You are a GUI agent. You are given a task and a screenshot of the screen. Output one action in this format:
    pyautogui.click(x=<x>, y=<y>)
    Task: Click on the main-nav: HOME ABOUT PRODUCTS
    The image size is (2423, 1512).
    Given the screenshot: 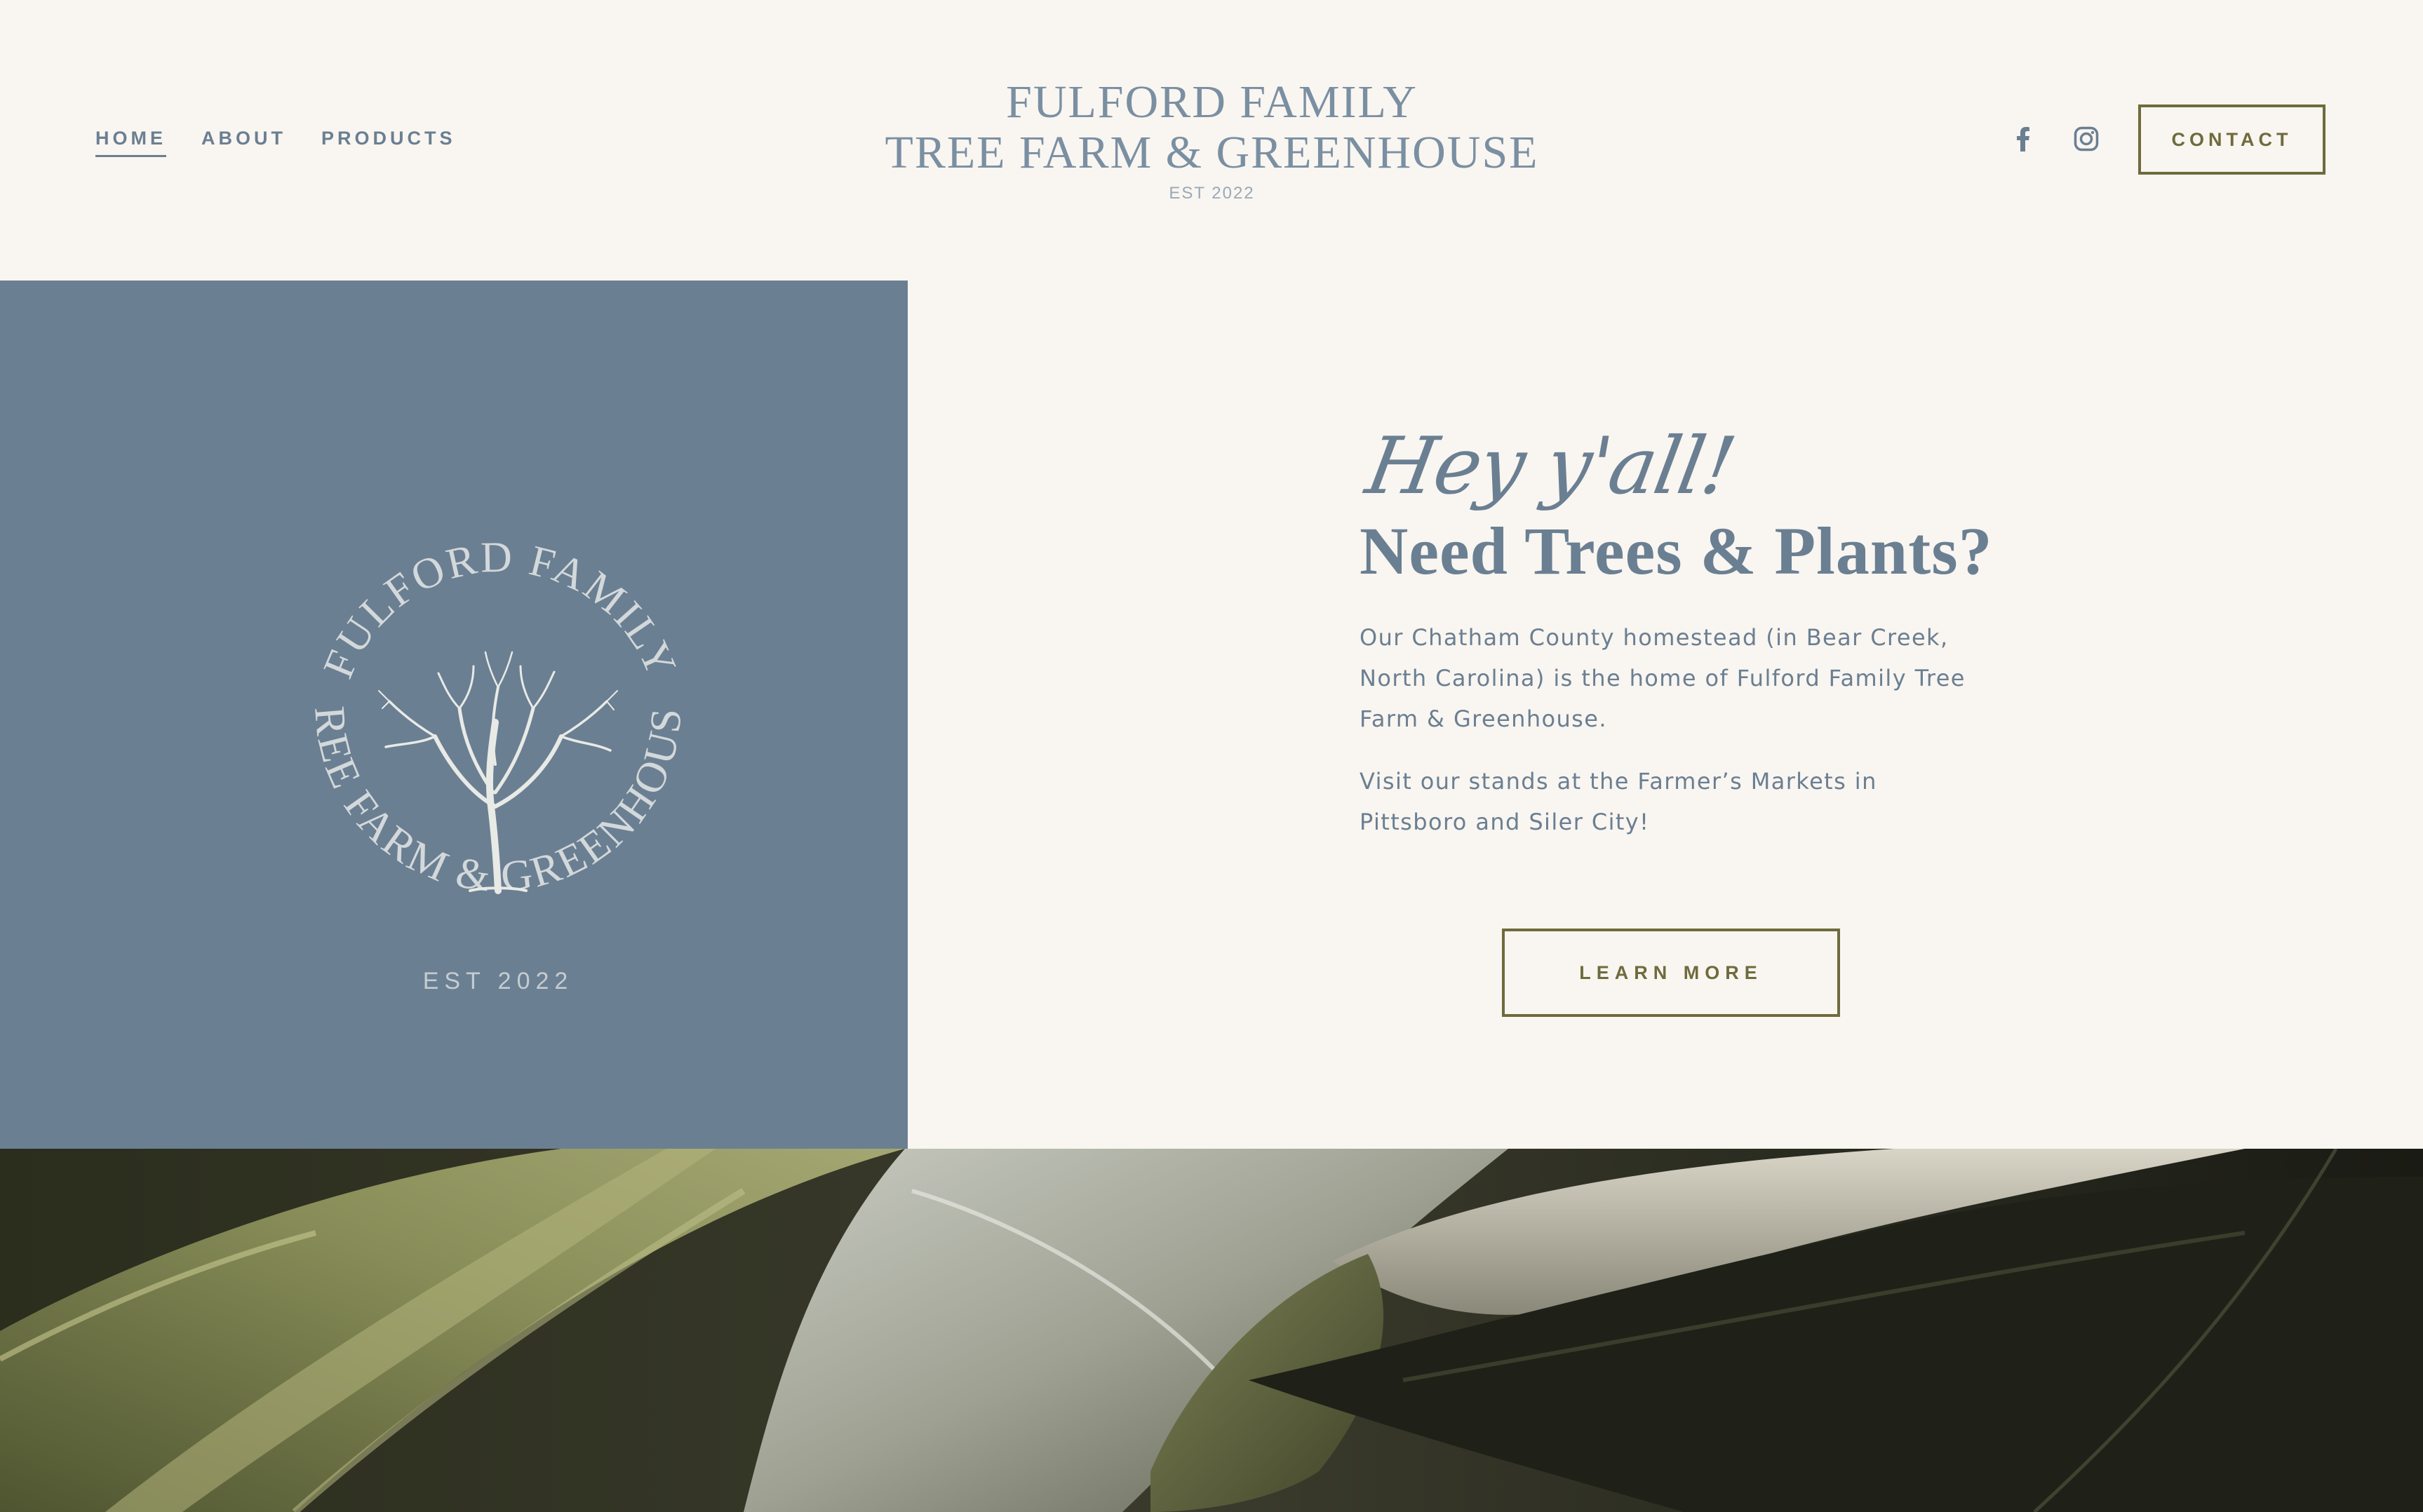 What is the action you would take?
    pyautogui.click(x=276, y=142)
    